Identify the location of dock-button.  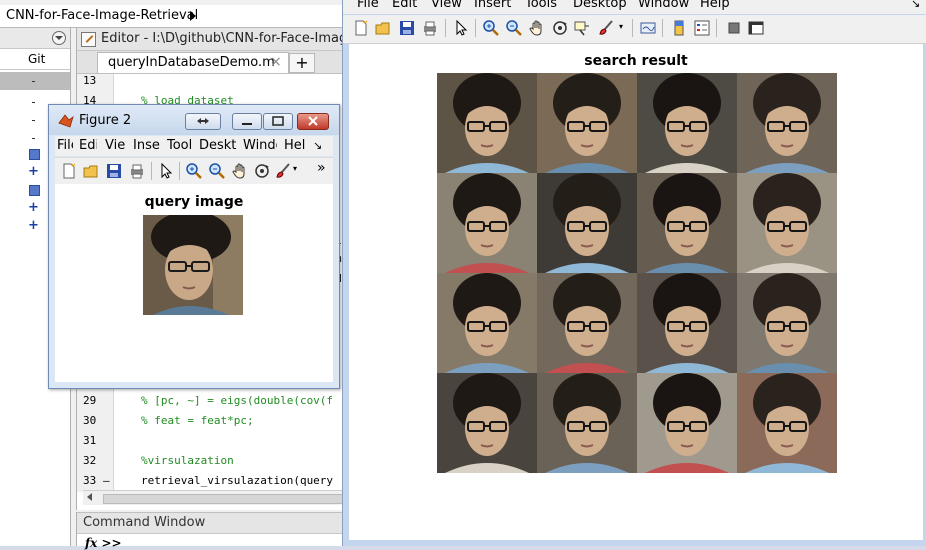
(203, 121).